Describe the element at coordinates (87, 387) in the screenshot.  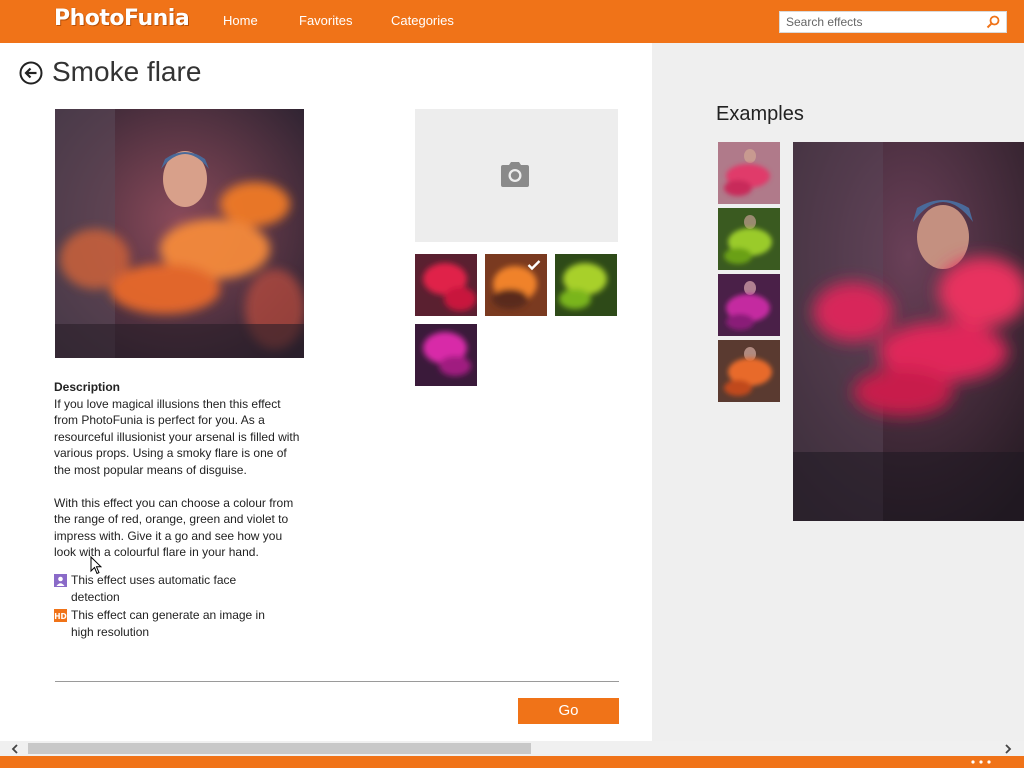
I see `description-heading: Description` at that location.